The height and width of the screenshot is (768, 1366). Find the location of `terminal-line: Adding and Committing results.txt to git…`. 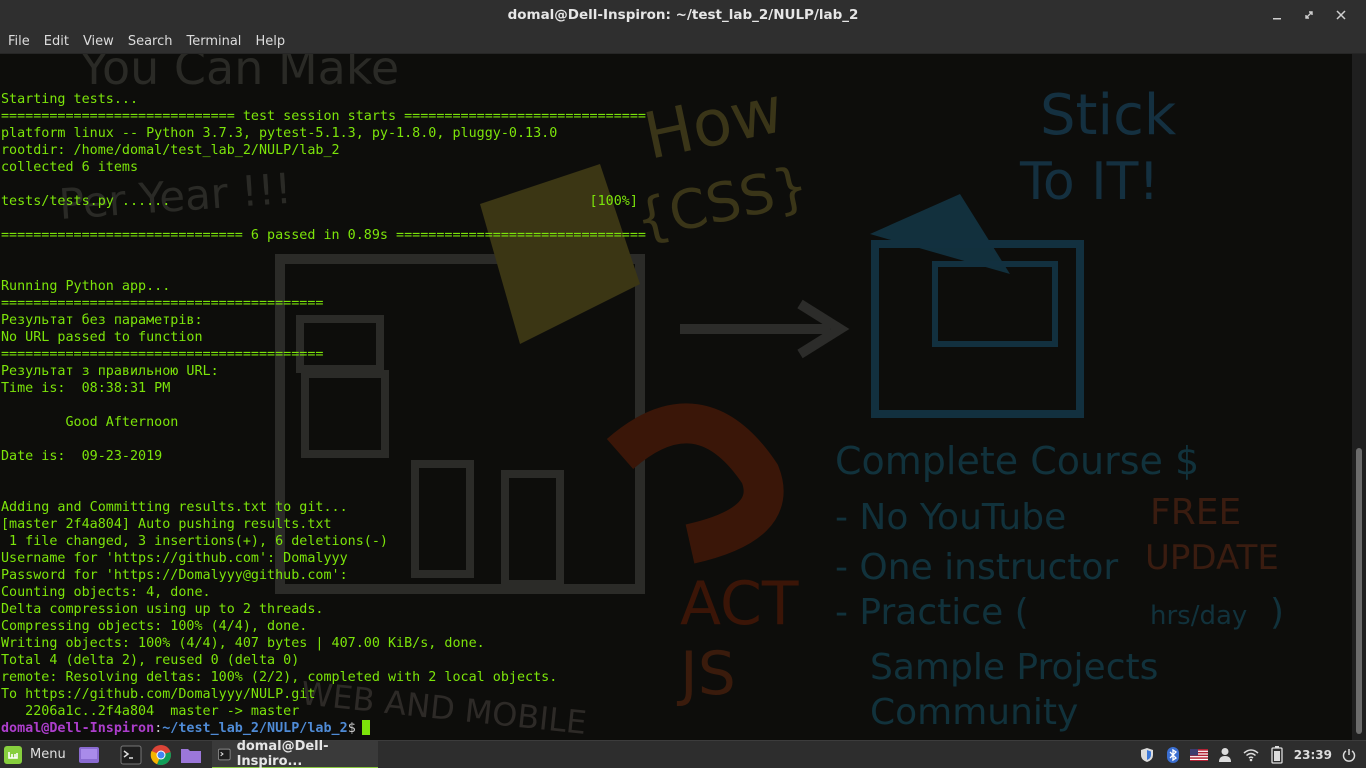

terminal-line: Adding and Committing results.txt to git… is located at coordinates (174, 507).